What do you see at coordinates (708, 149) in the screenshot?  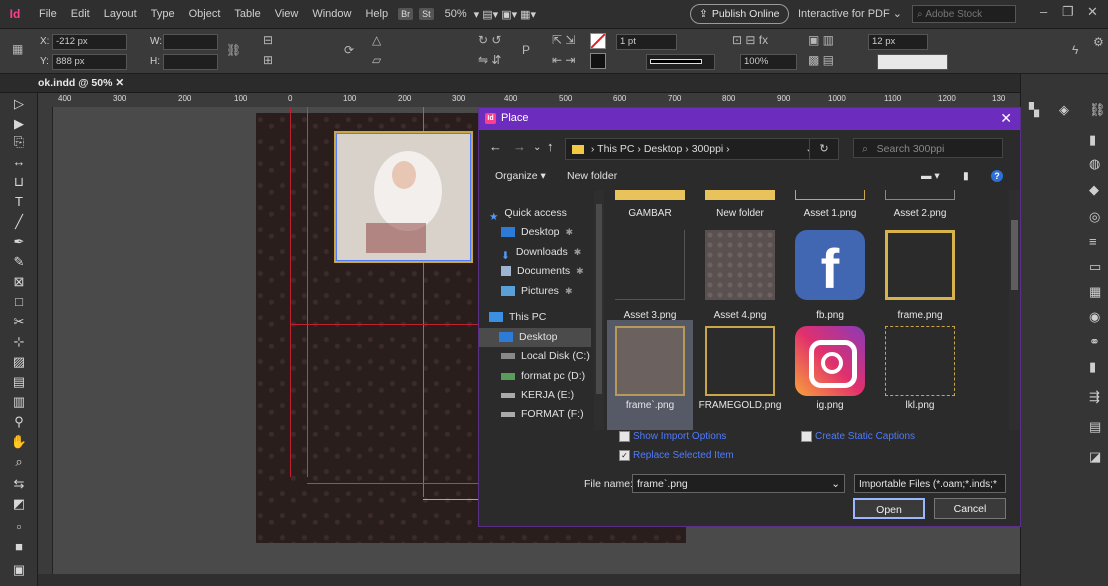 I see `breadcrumb-300ppi: 300ppi` at bounding box center [708, 149].